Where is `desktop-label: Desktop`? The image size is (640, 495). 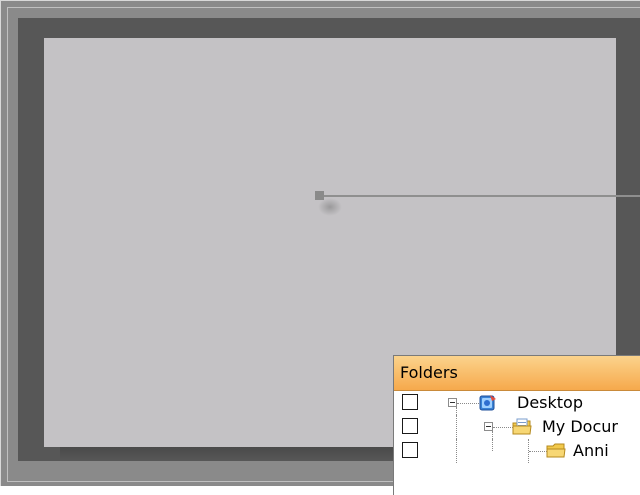 desktop-label: Desktop is located at coordinates (550, 402).